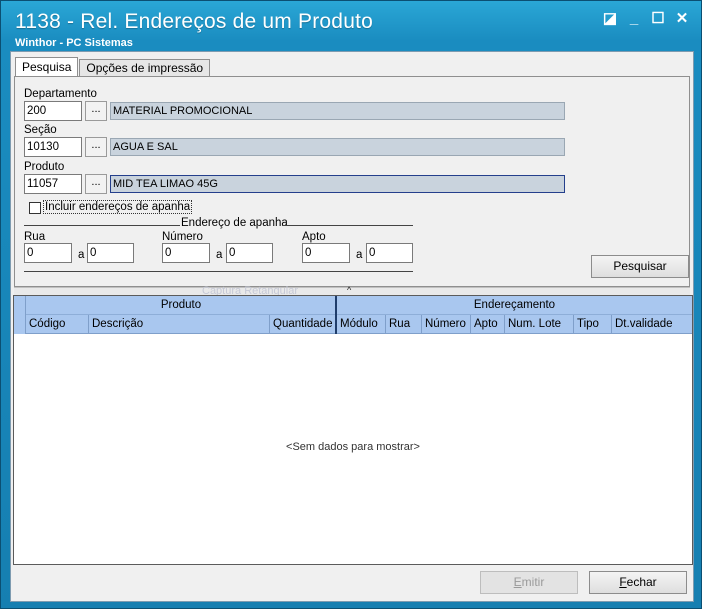  Describe the element at coordinates (186, 253) in the screenshot. I see `numero-from-input: 0` at that location.